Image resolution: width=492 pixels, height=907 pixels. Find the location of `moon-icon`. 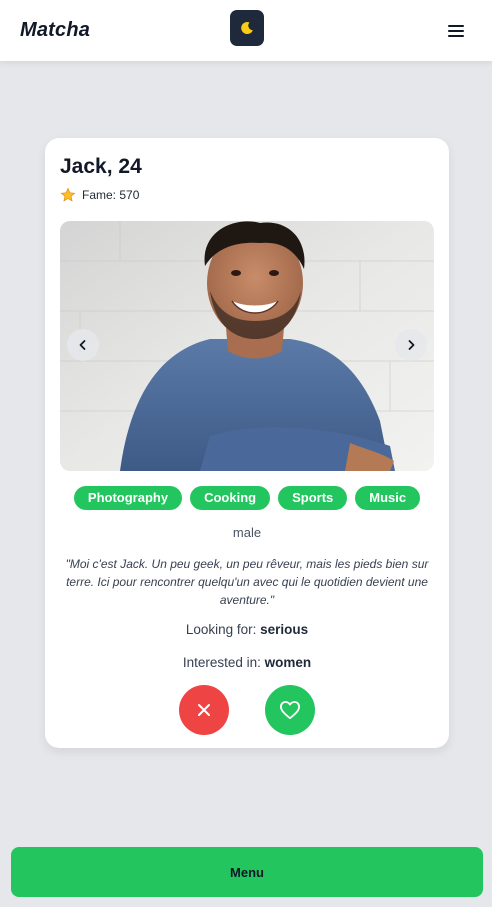

moon-icon is located at coordinates (247, 28).